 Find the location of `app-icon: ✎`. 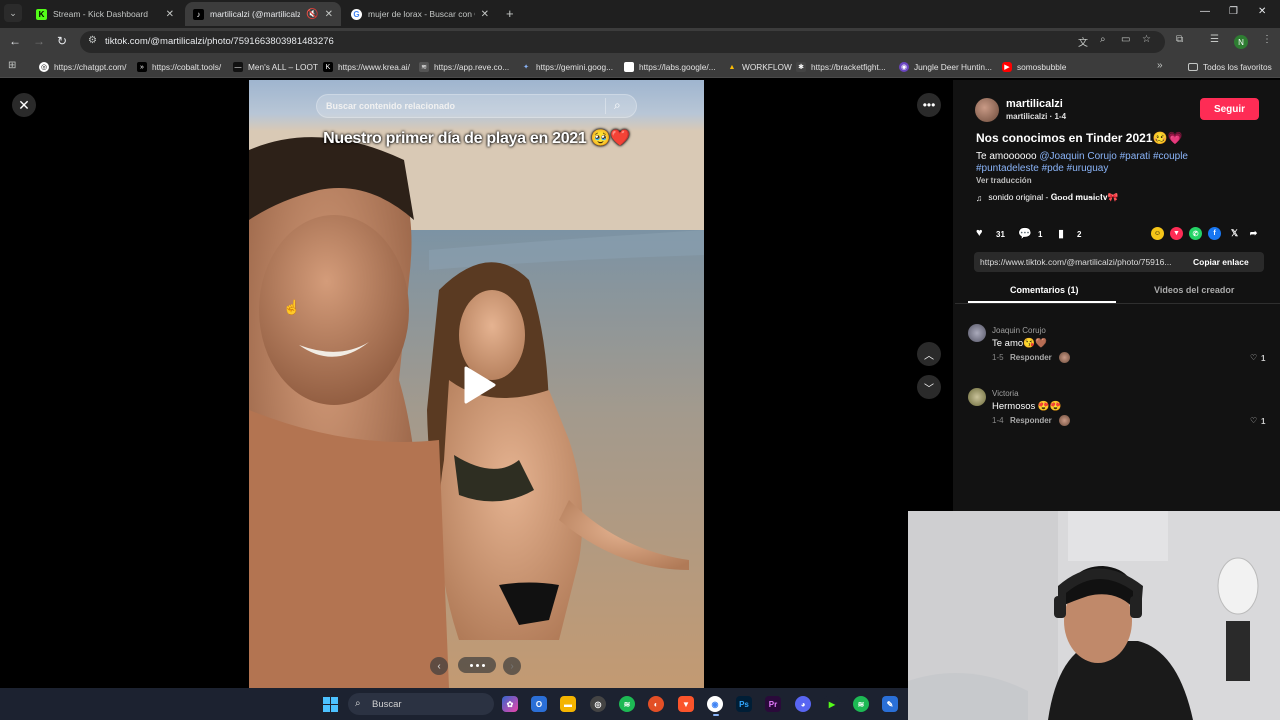

app-icon: ✎ is located at coordinates (890, 704).